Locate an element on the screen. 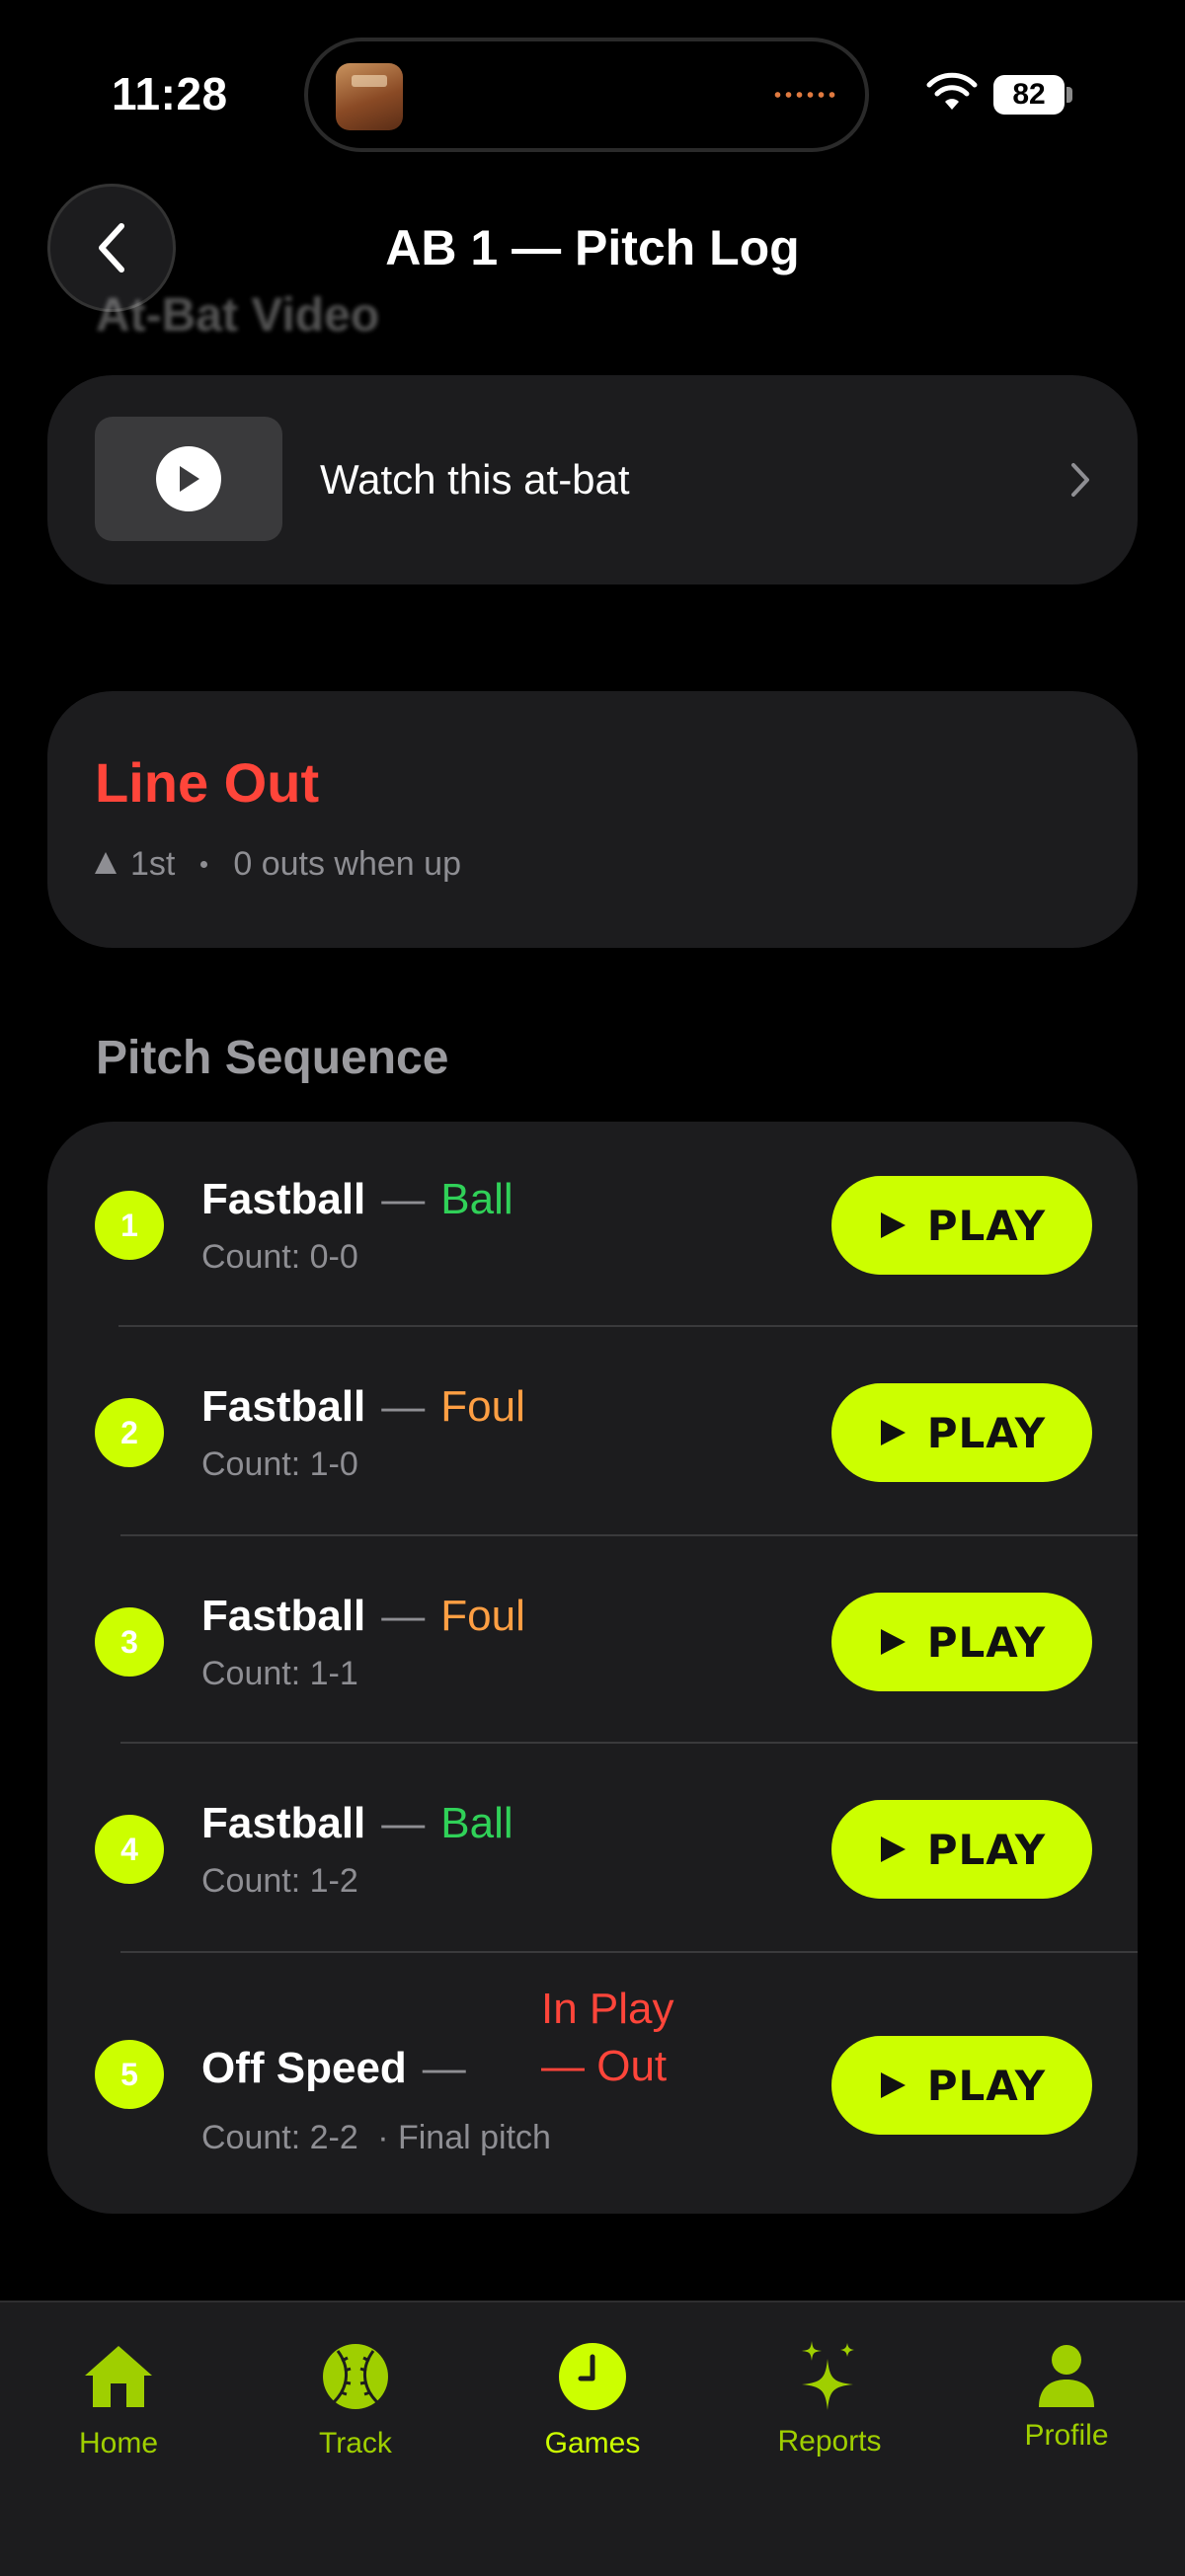 This screenshot has height=2576, width=1185. person-icon is located at coordinates (1066, 2376).